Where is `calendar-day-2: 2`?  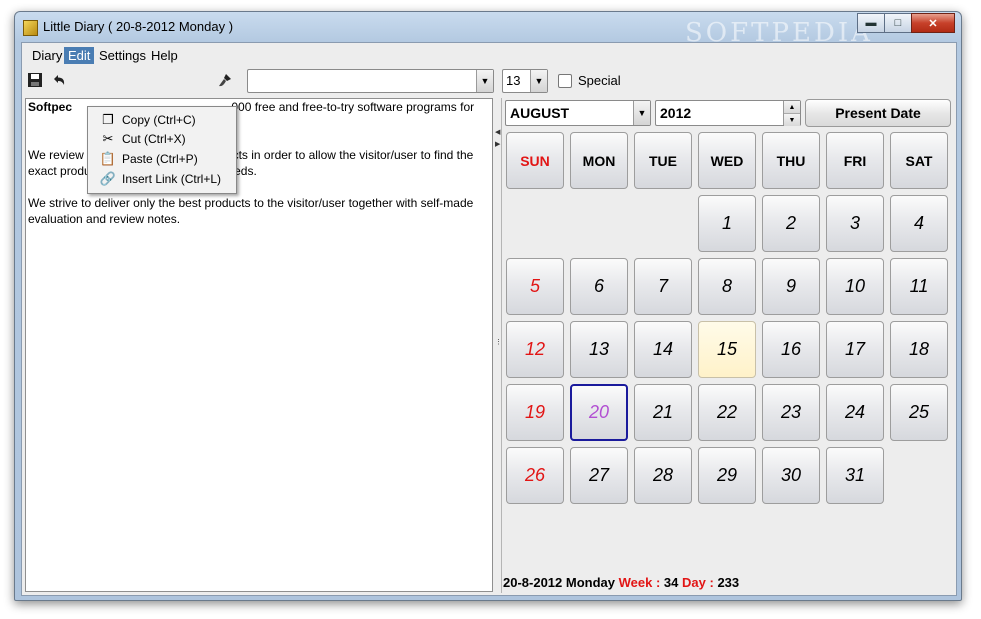
calendar-day-2: 2 is located at coordinates (791, 223).